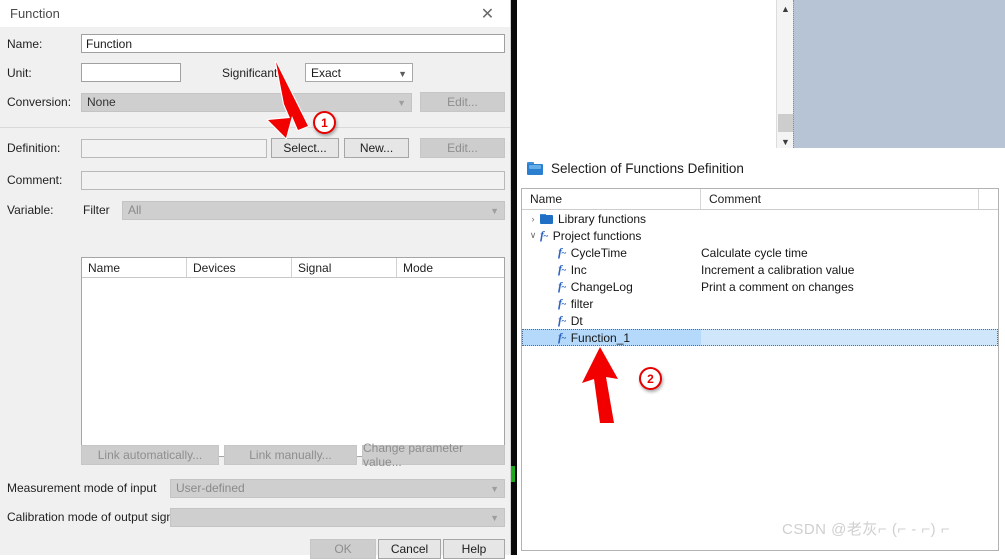  I want to click on watermark: CSDN @老灰⌐ (⌐ - ⌐) ⌐, so click(866, 529).